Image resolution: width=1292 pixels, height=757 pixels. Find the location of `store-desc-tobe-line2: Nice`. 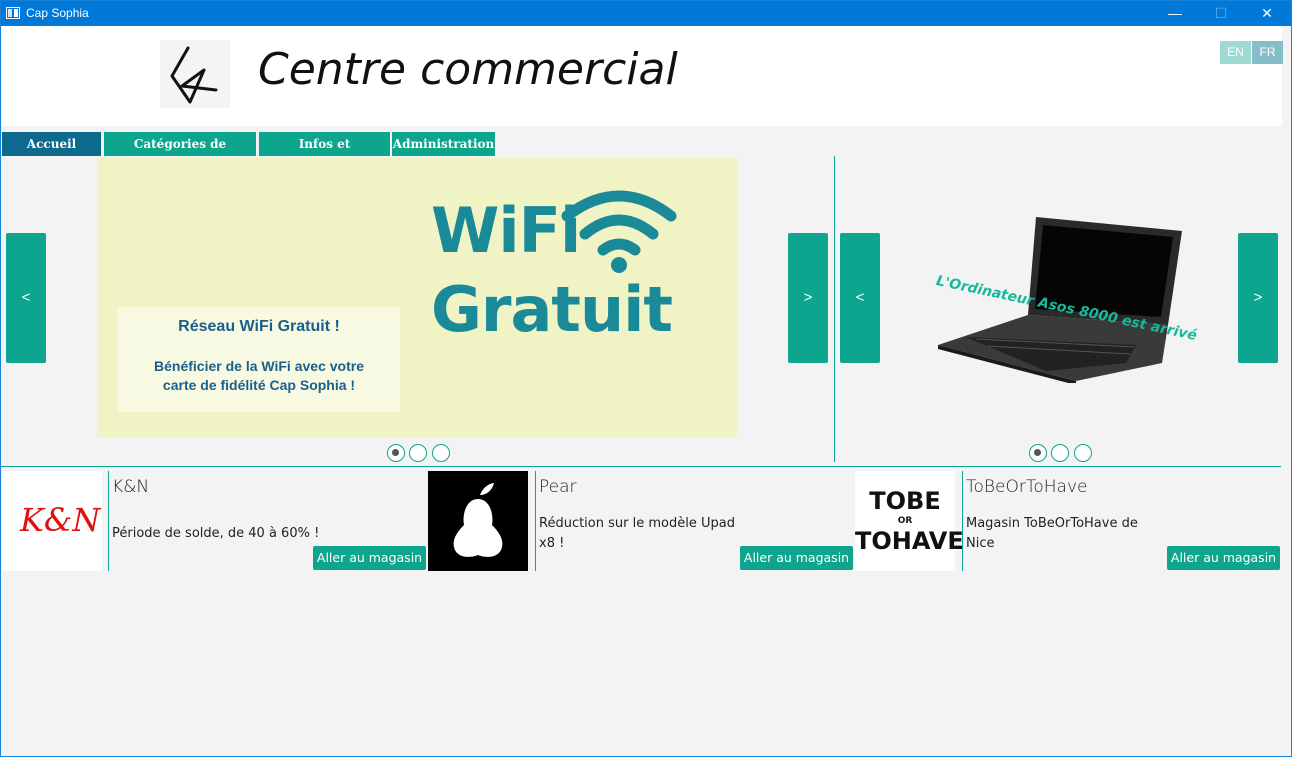

store-desc-tobe-line2: Nice is located at coordinates (980, 543).